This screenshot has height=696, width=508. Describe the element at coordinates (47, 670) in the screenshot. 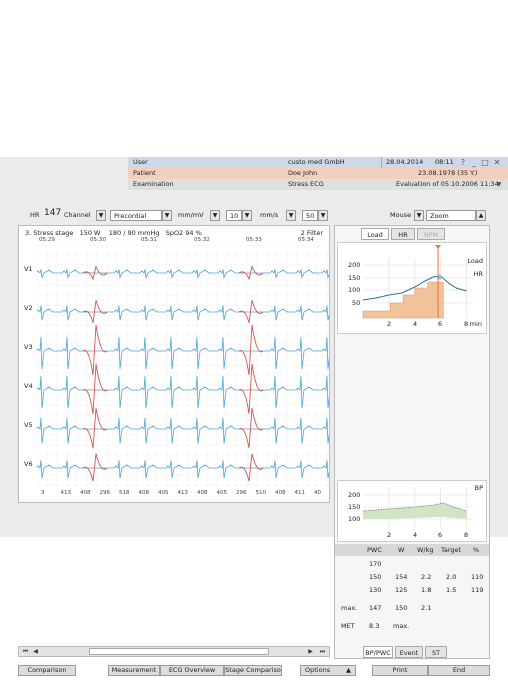

I see `comparison-button: Comparison` at that location.